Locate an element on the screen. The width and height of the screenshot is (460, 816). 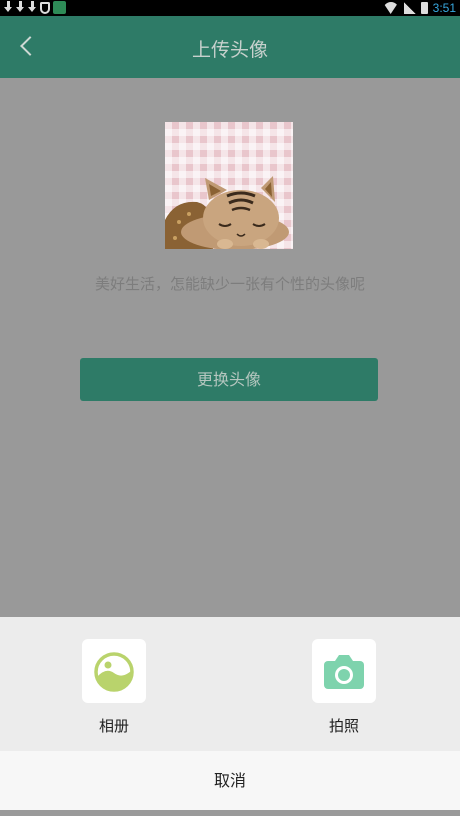
signal-icon is located at coordinates (409, 8).